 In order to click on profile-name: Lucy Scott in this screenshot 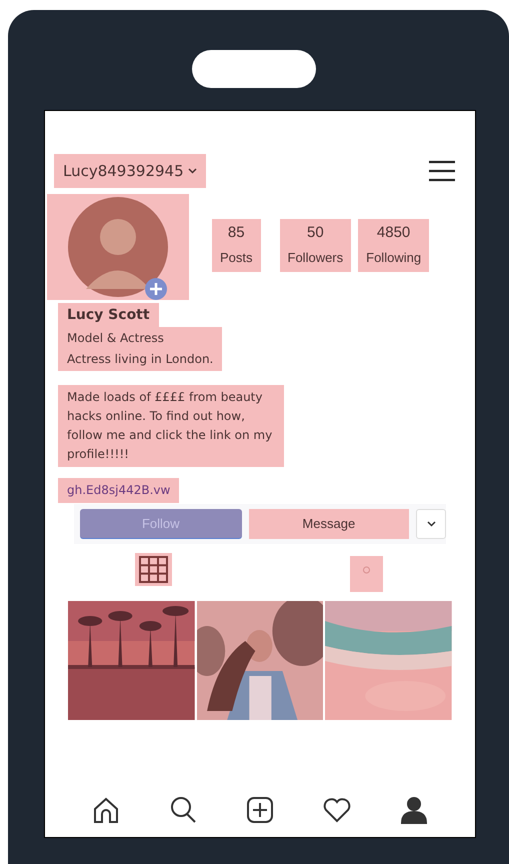, I will do `click(108, 315)`.